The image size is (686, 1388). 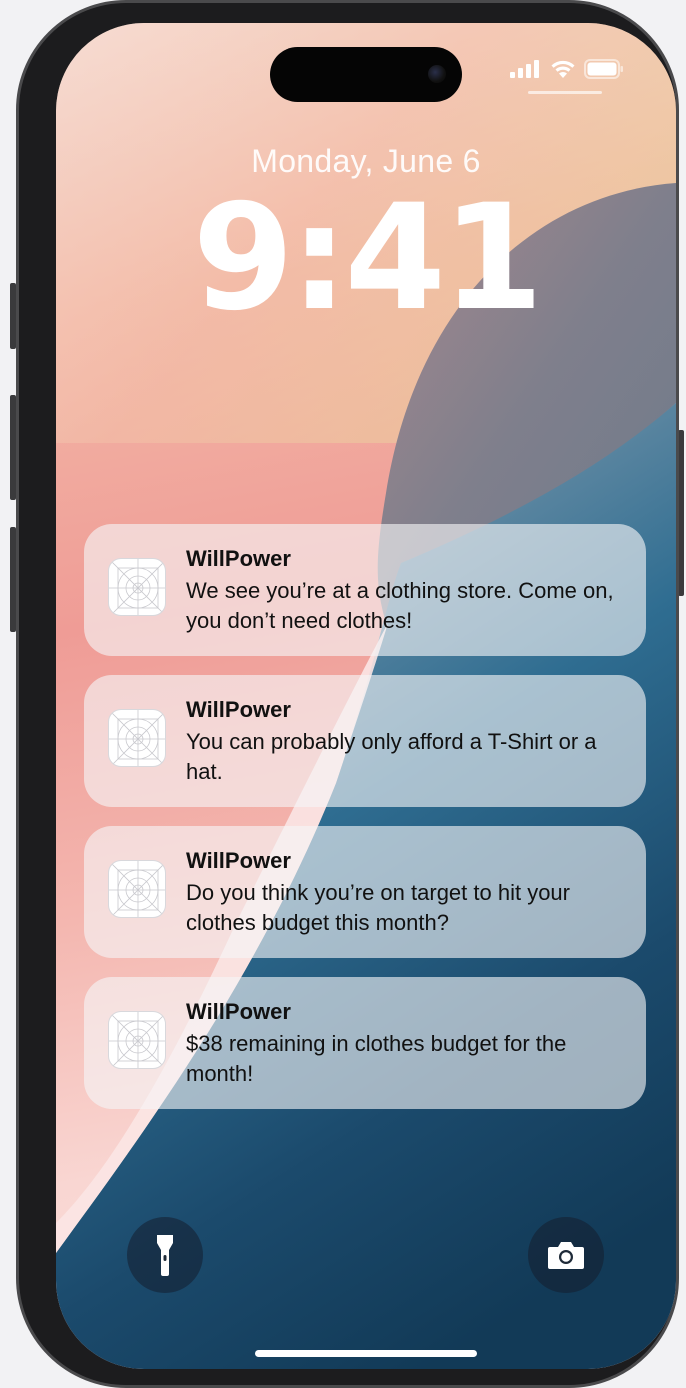 What do you see at coordinates (563, 69) in the screenshot?
I see `wifi-icon` at bounding box center [563, 69].